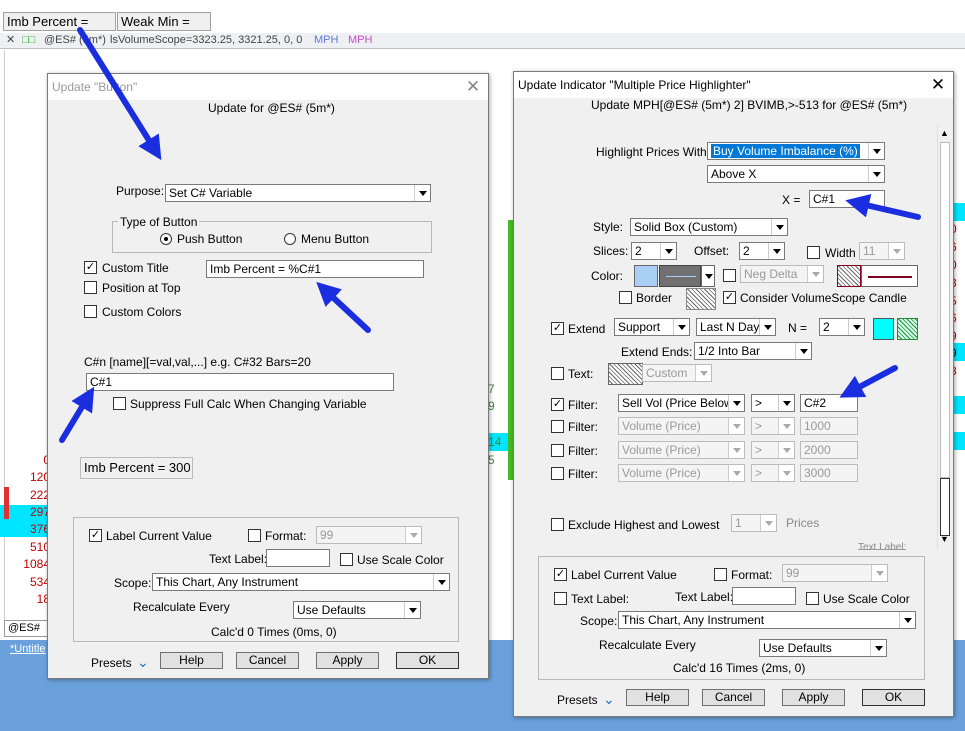  What do you see at coordinates (883, 206) in the screenshot?
I see `arrow-to-x-input` at bounding box center [883, 206].